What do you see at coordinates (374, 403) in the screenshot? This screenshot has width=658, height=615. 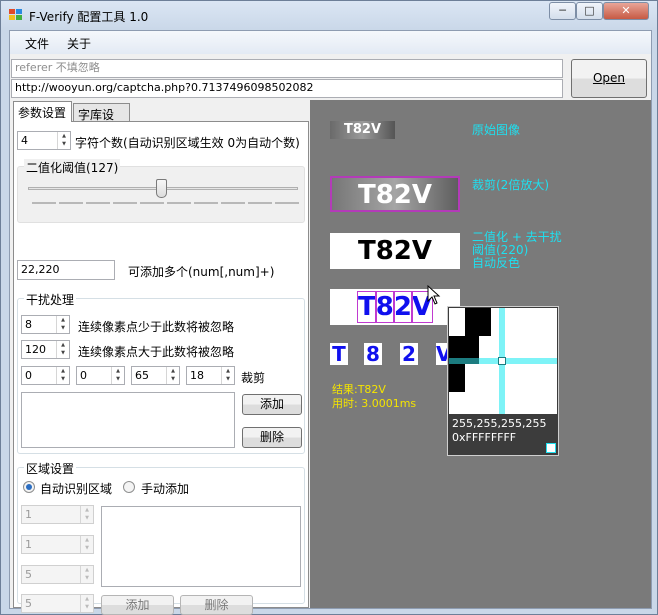 I see `time-label: 用时: 3.0001ms` at bounding box center [374, 403].